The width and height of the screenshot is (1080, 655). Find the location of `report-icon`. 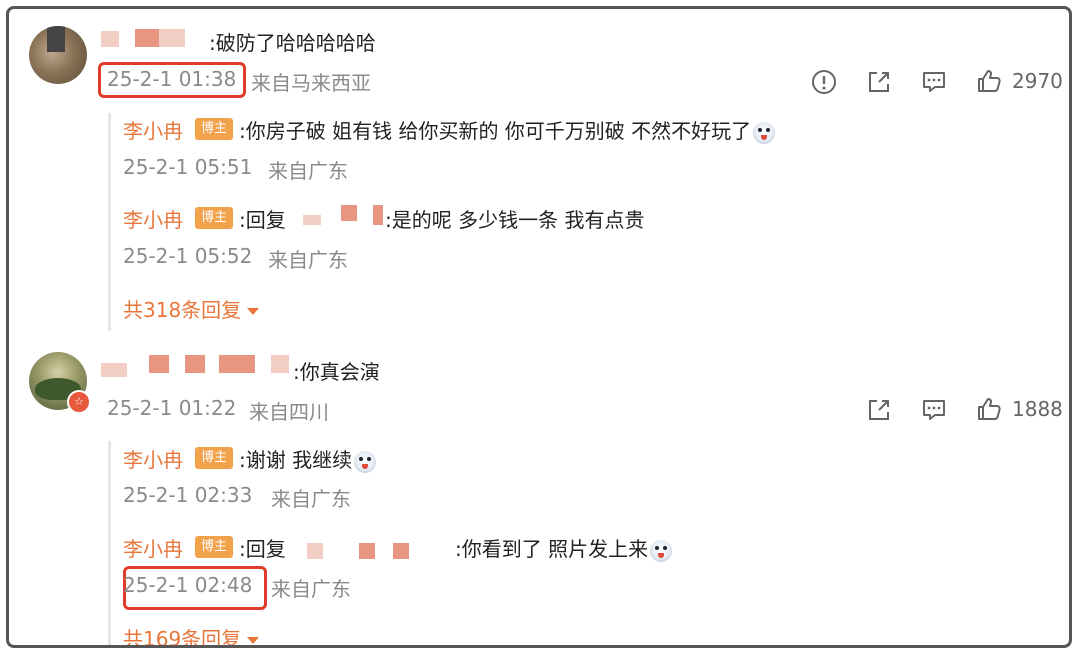

report-icon is located at coordinates (824, 82).